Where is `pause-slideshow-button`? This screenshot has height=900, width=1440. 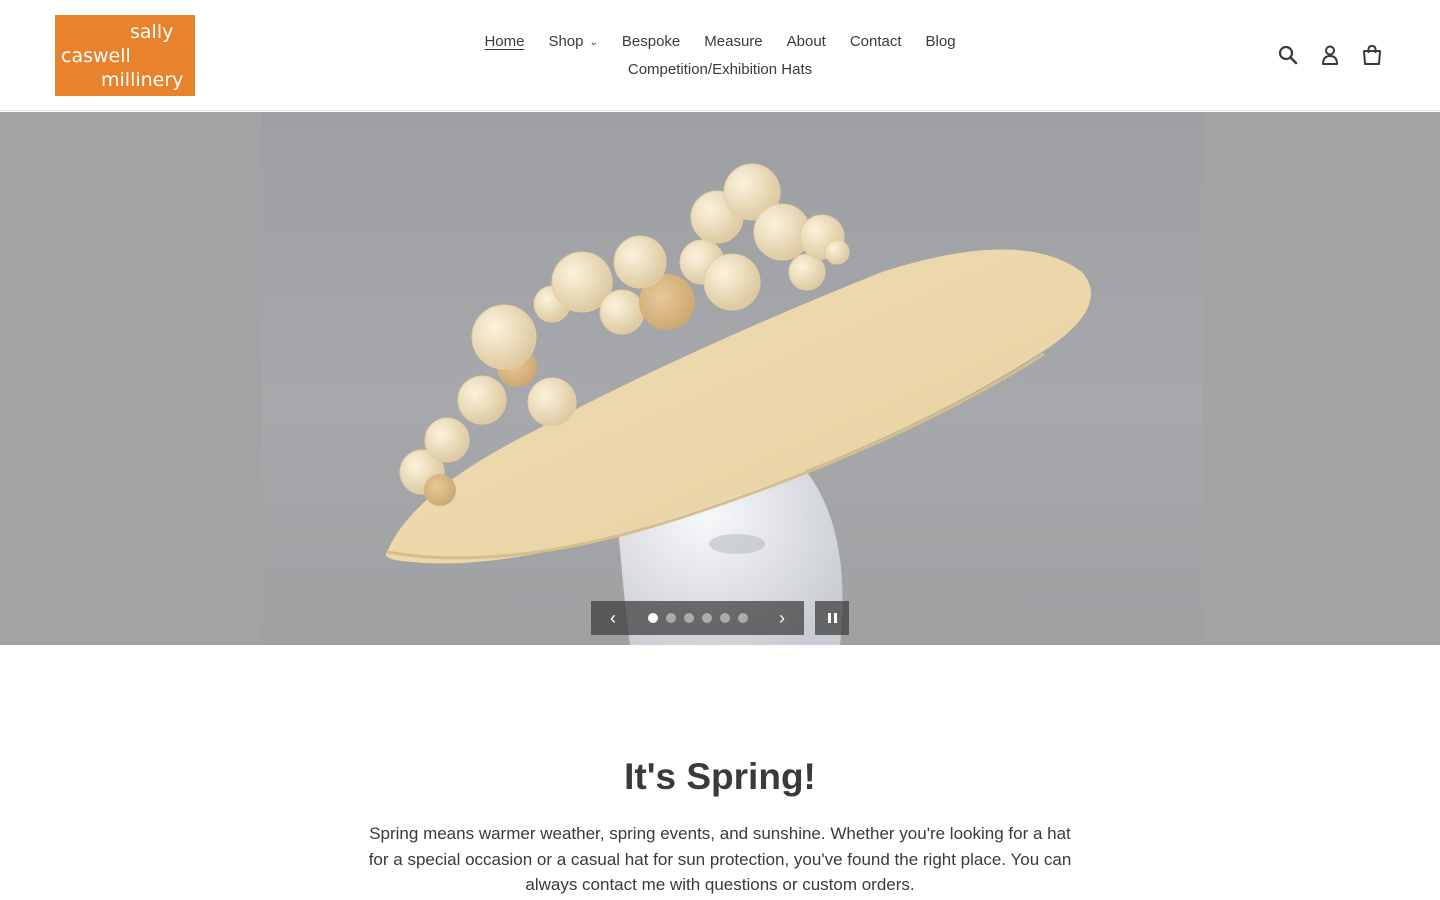
pause-slideshow-button is located at coordinates (832, 618).